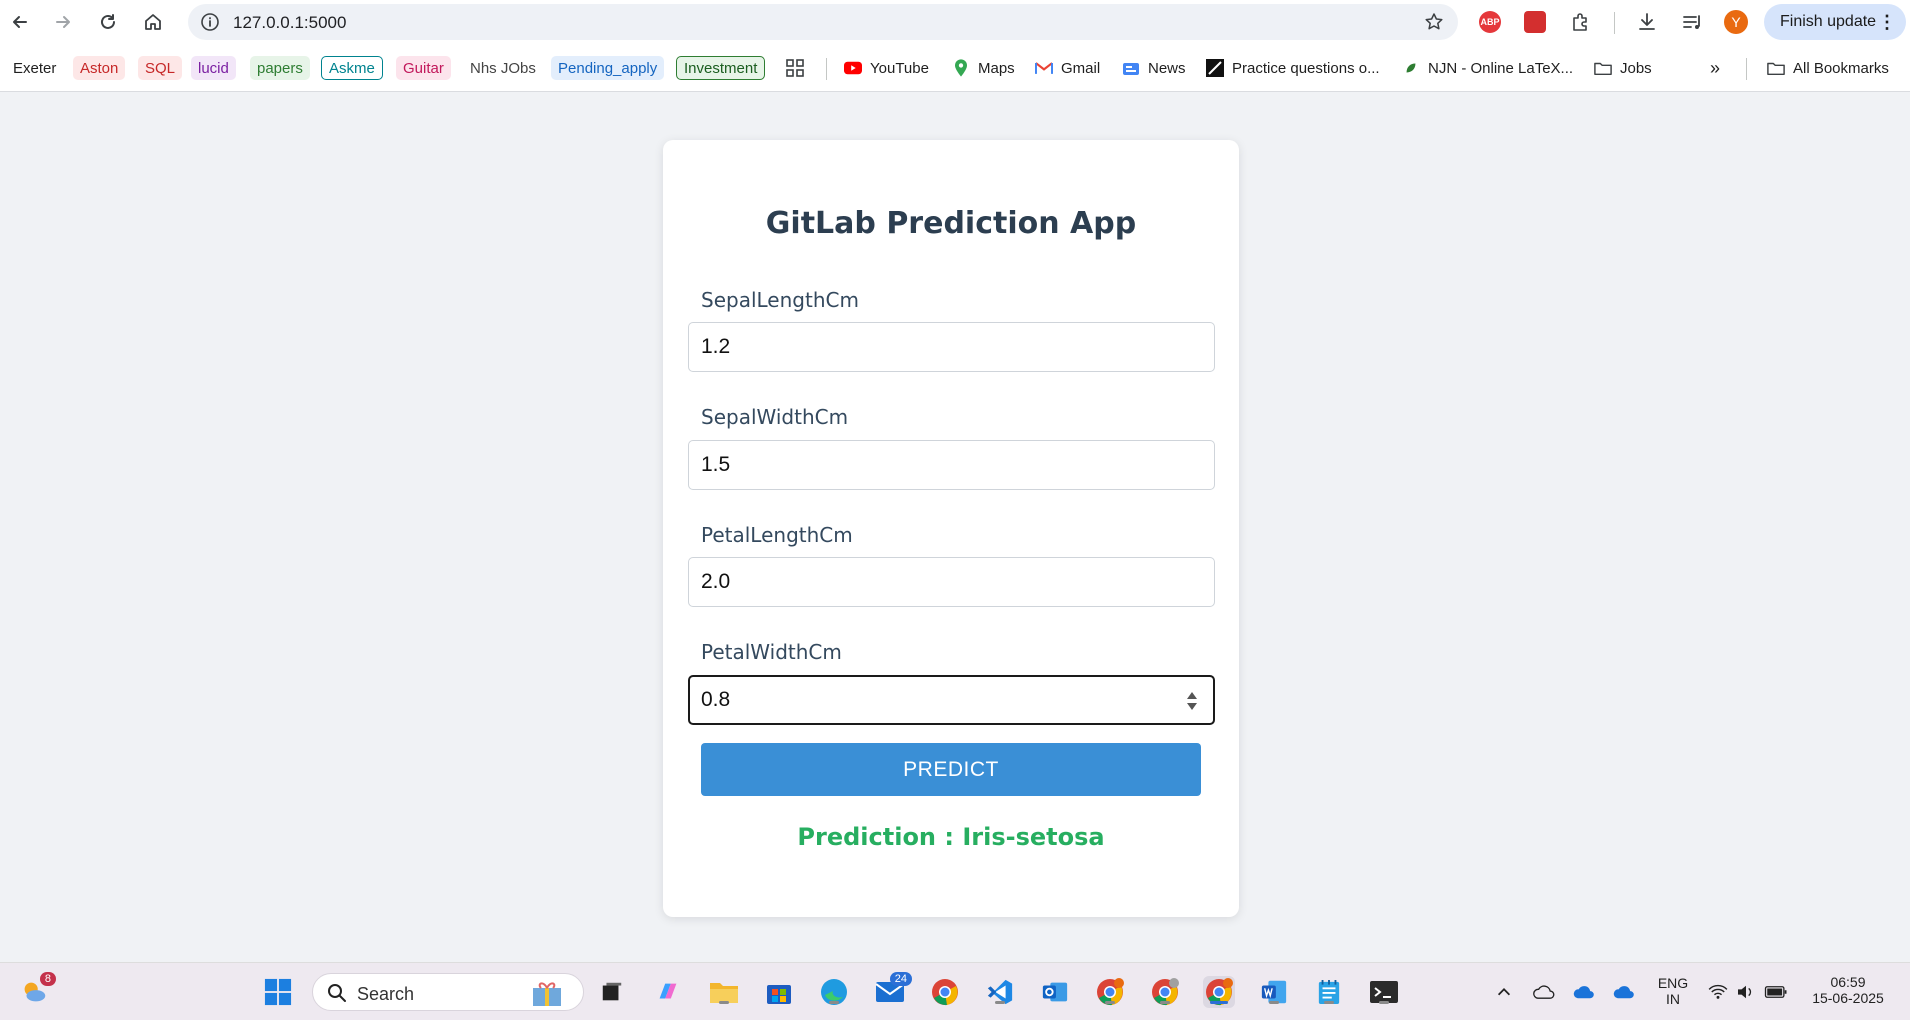 The image size is (1910, 1020). I want to click on bookmark-label: Guitar, so click(423, 68).